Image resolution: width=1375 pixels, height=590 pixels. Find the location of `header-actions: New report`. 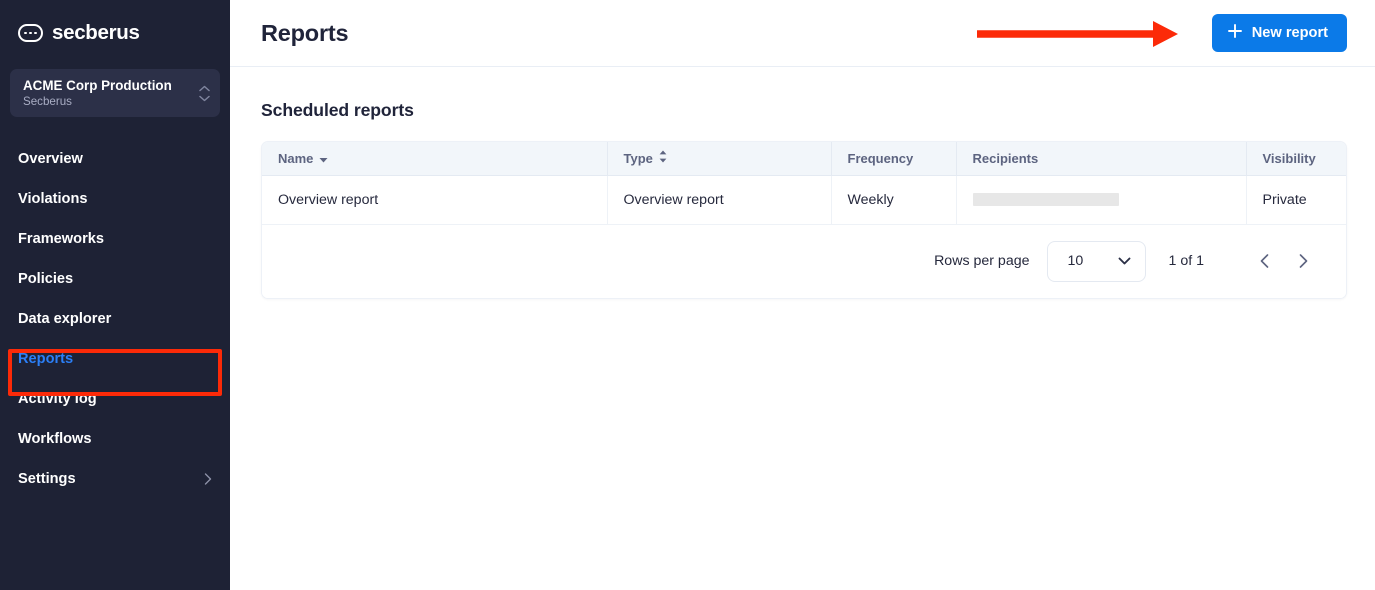

header-actions: New report is located at coordinates (1279, 33).